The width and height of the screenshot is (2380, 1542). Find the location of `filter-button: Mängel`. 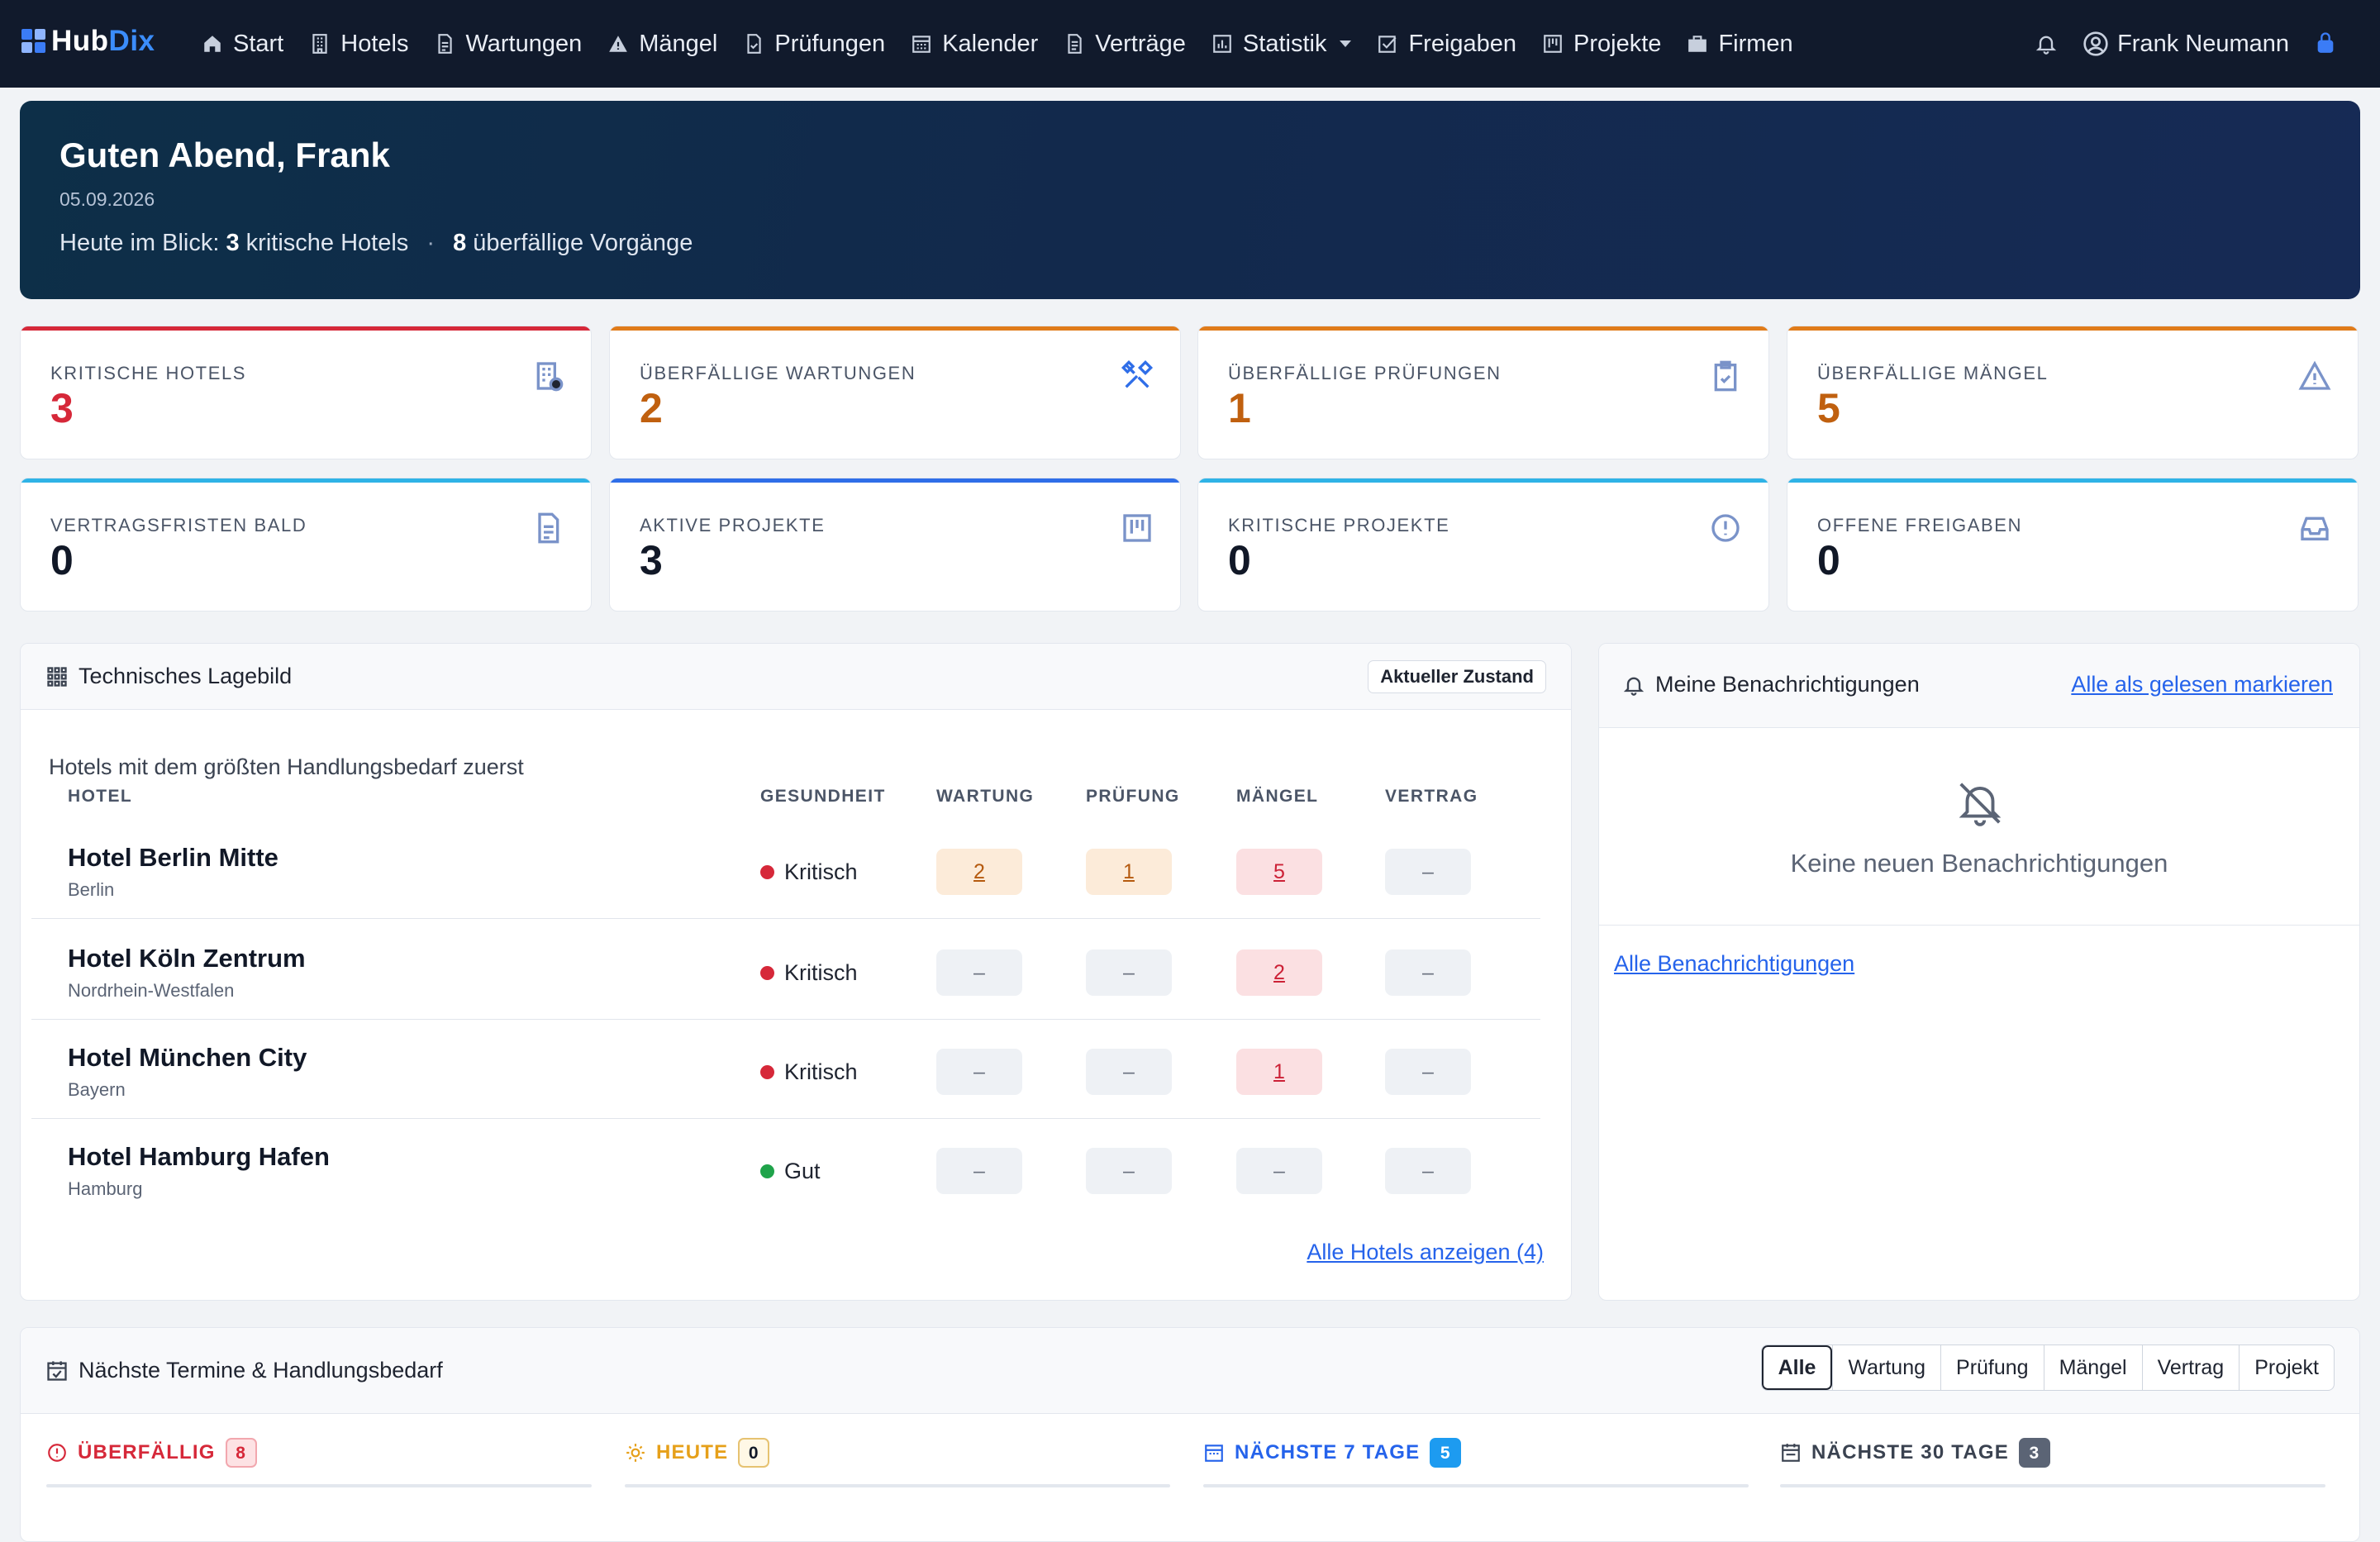

filter-button: Mängel is located at coordinates (2092, 1367).